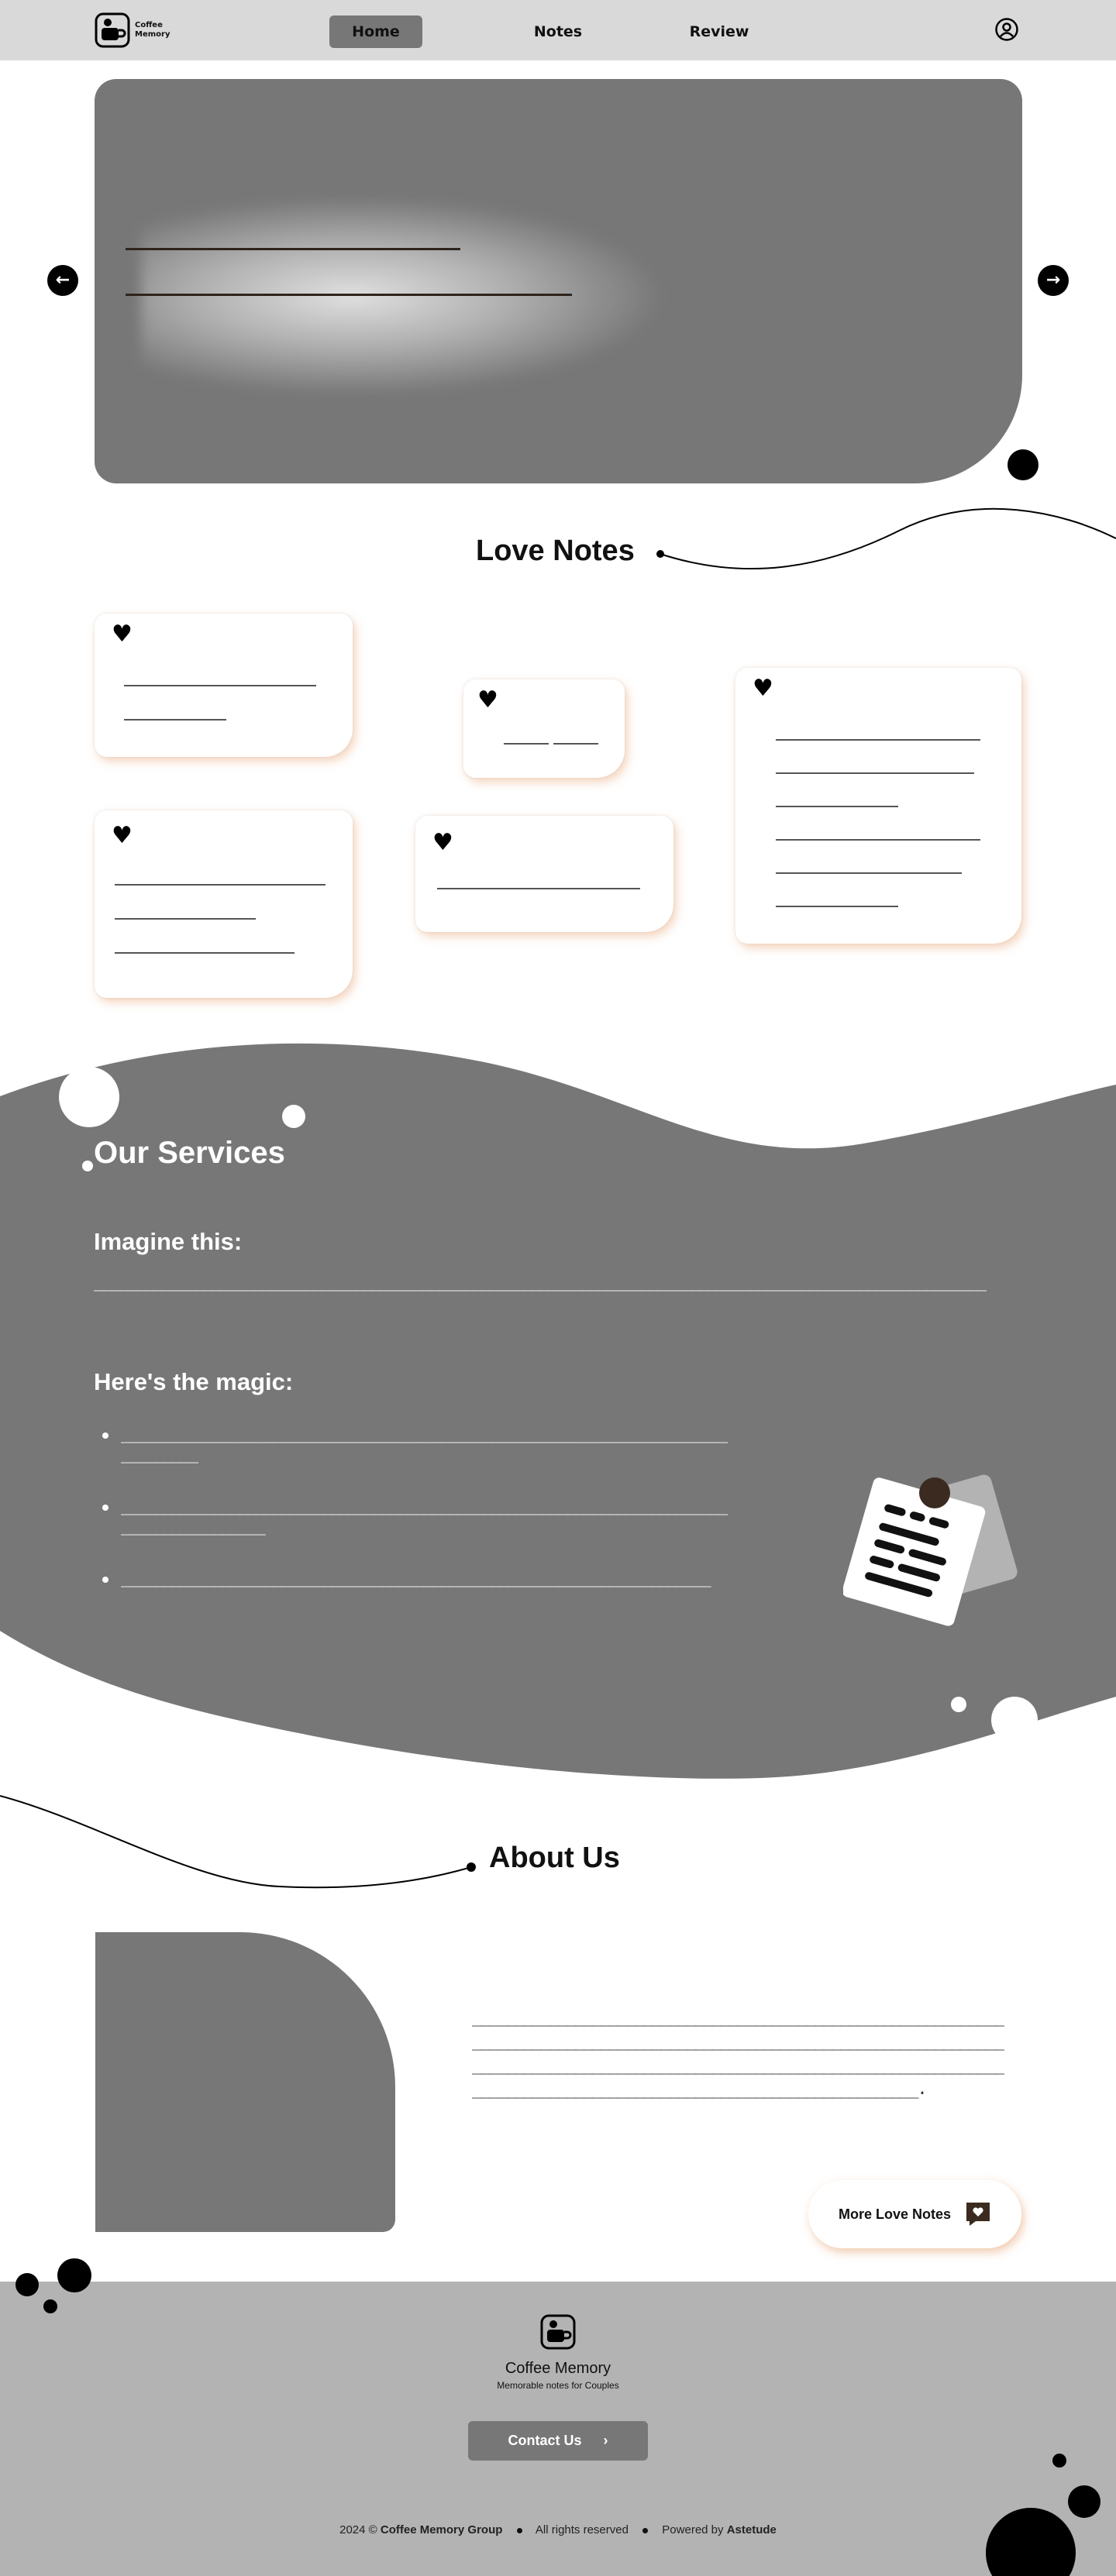 This screenshot has height=2576, width=1116. What do you see at coordinates (978, 2214) in the screenshot?
I see `heart-chat-icon` at bounding box center [978, 2214].